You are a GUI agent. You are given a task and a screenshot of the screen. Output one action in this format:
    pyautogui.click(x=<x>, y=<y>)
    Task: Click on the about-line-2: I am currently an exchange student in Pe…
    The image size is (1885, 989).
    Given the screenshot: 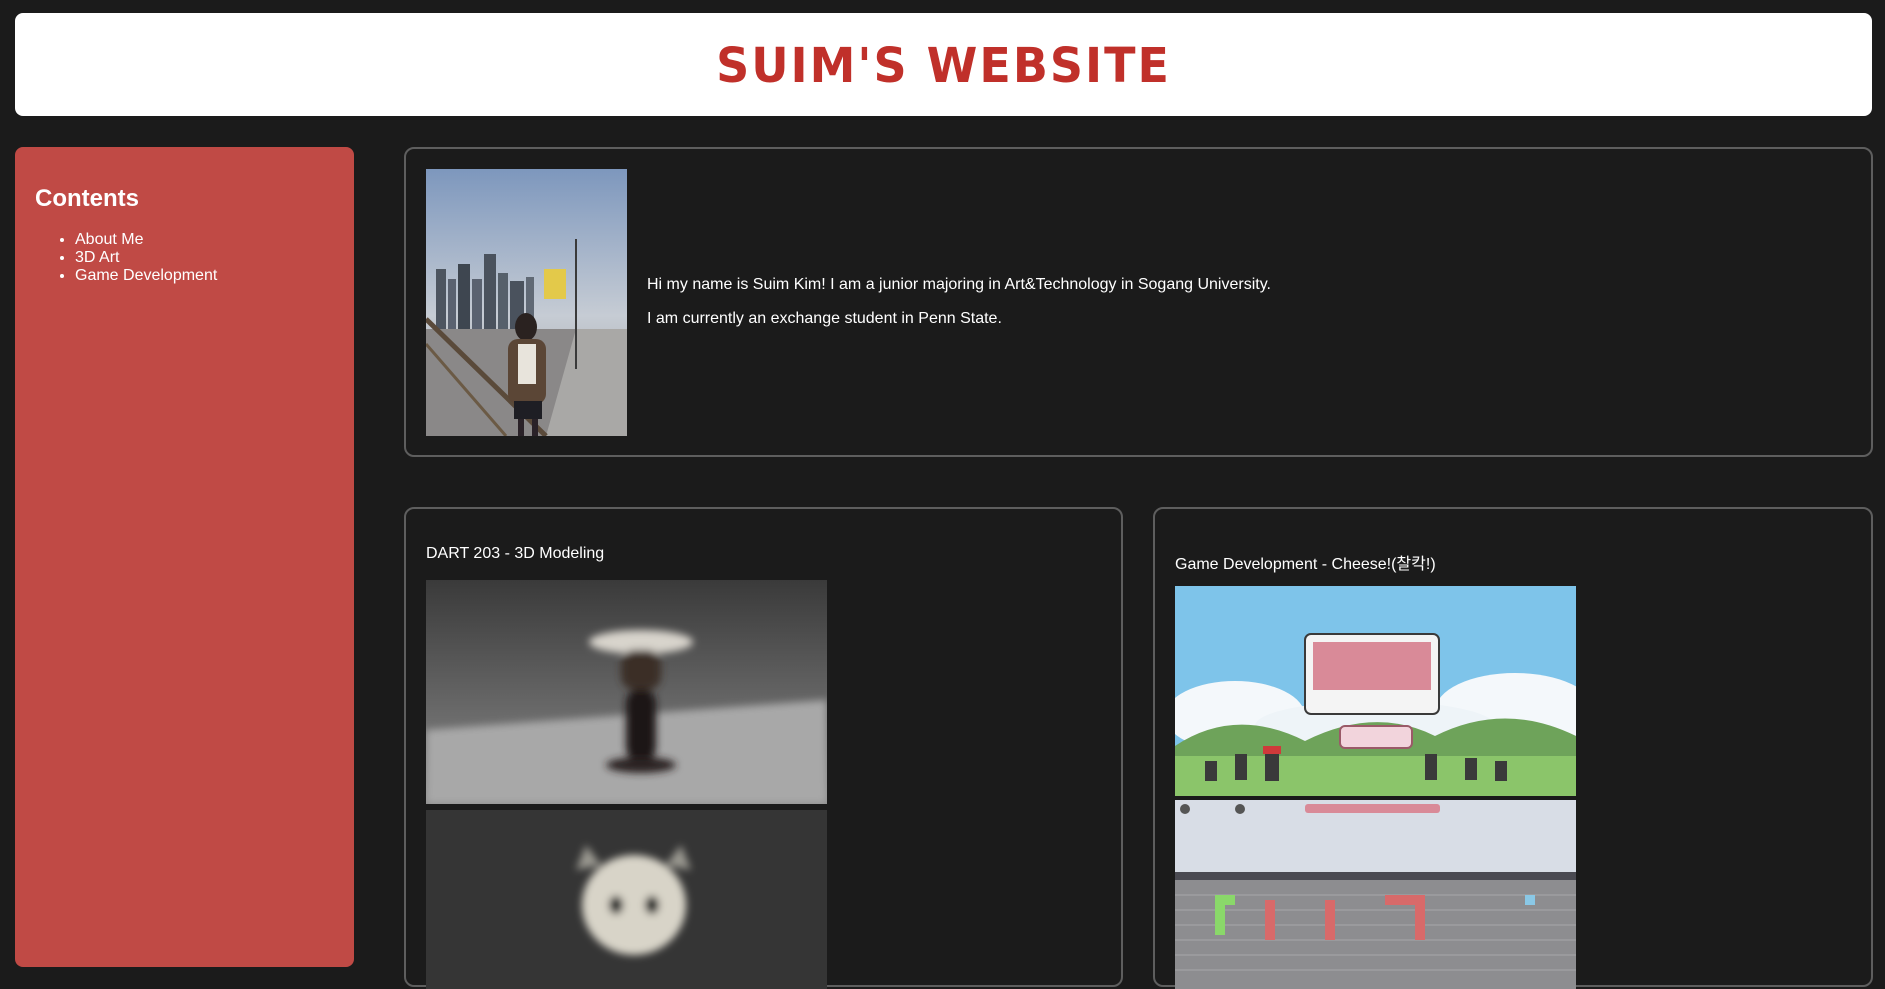 What is the action you would take?
    pyautogui.click(x=824, y=318)
    